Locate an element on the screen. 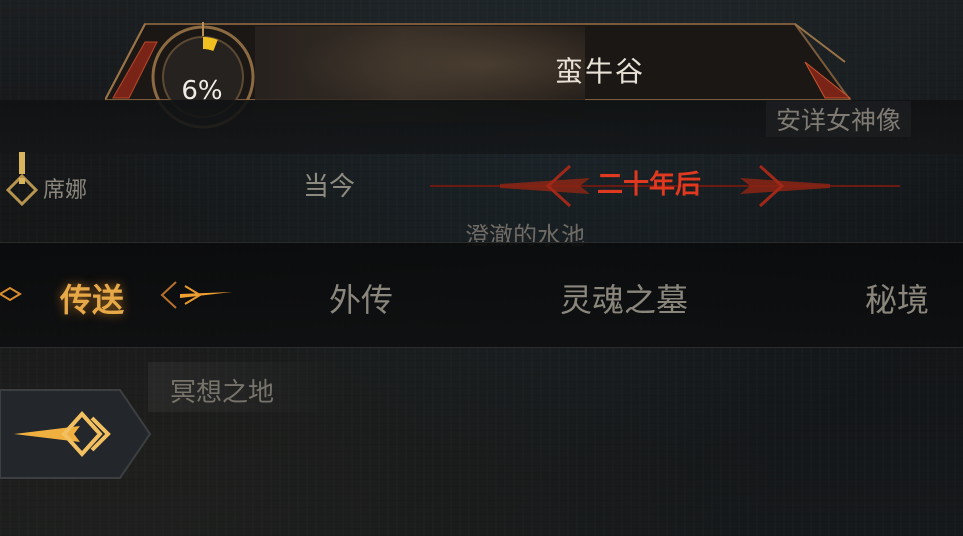 This screenshot has width=963, height=536. zone-title: 蛮牛谷 is located at coordinates (599, 71).